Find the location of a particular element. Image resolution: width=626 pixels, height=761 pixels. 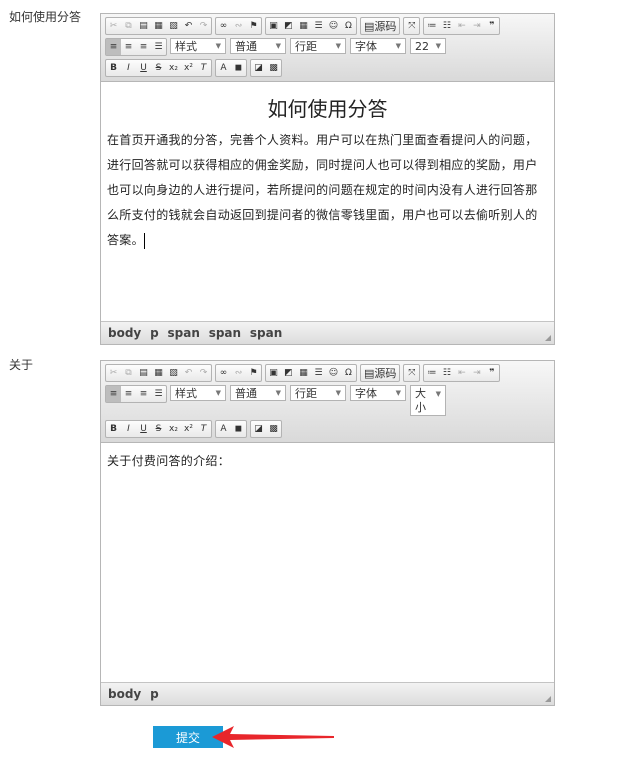

size-select: 大小 ▼ is located at coordinates (428, 400).